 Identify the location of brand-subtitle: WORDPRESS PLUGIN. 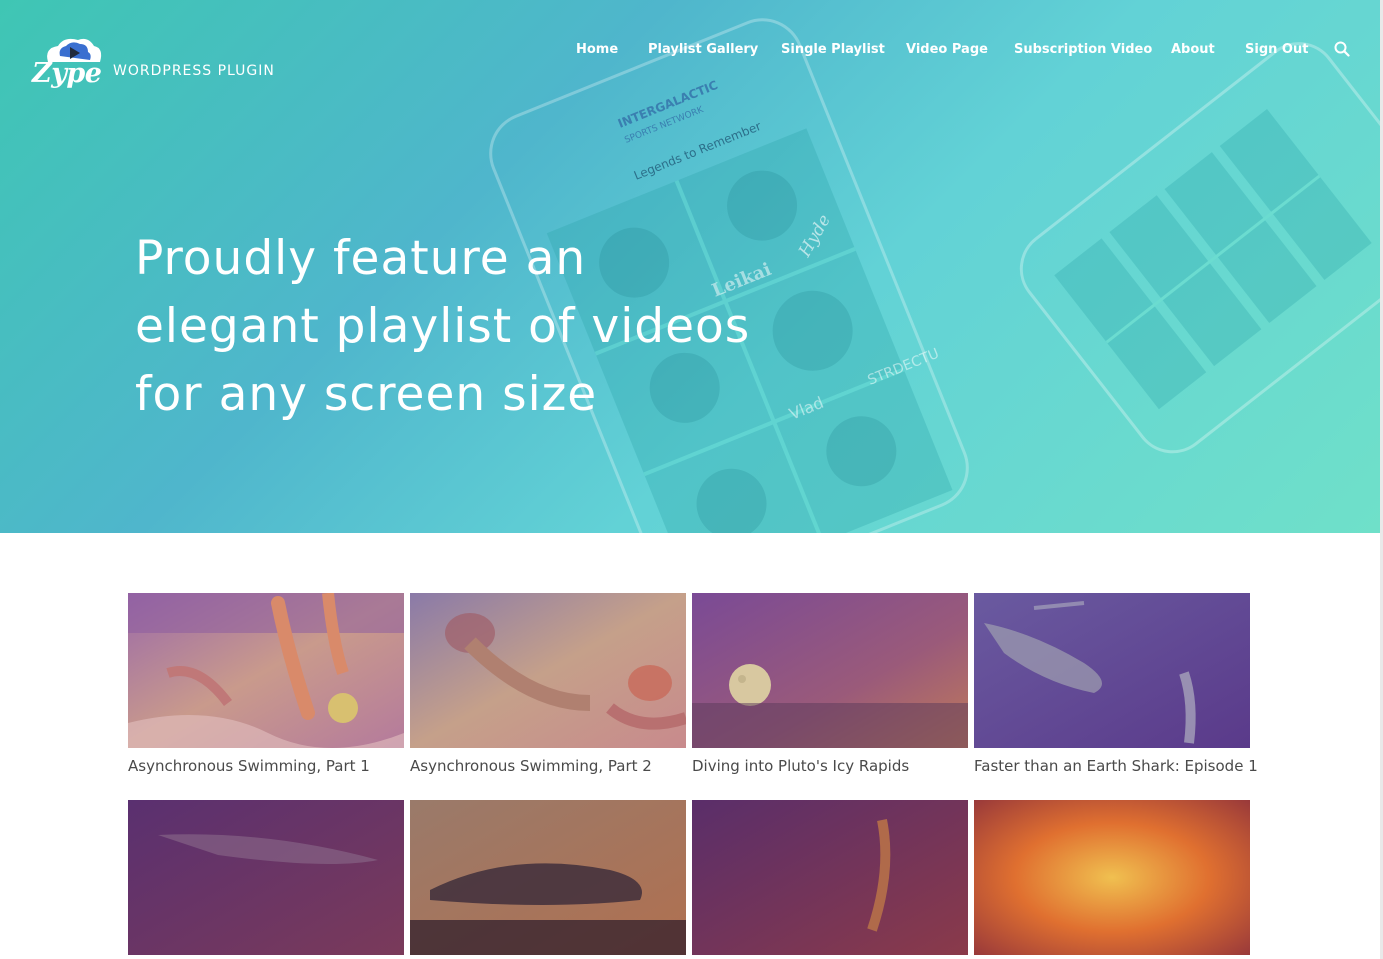
(194, 71).